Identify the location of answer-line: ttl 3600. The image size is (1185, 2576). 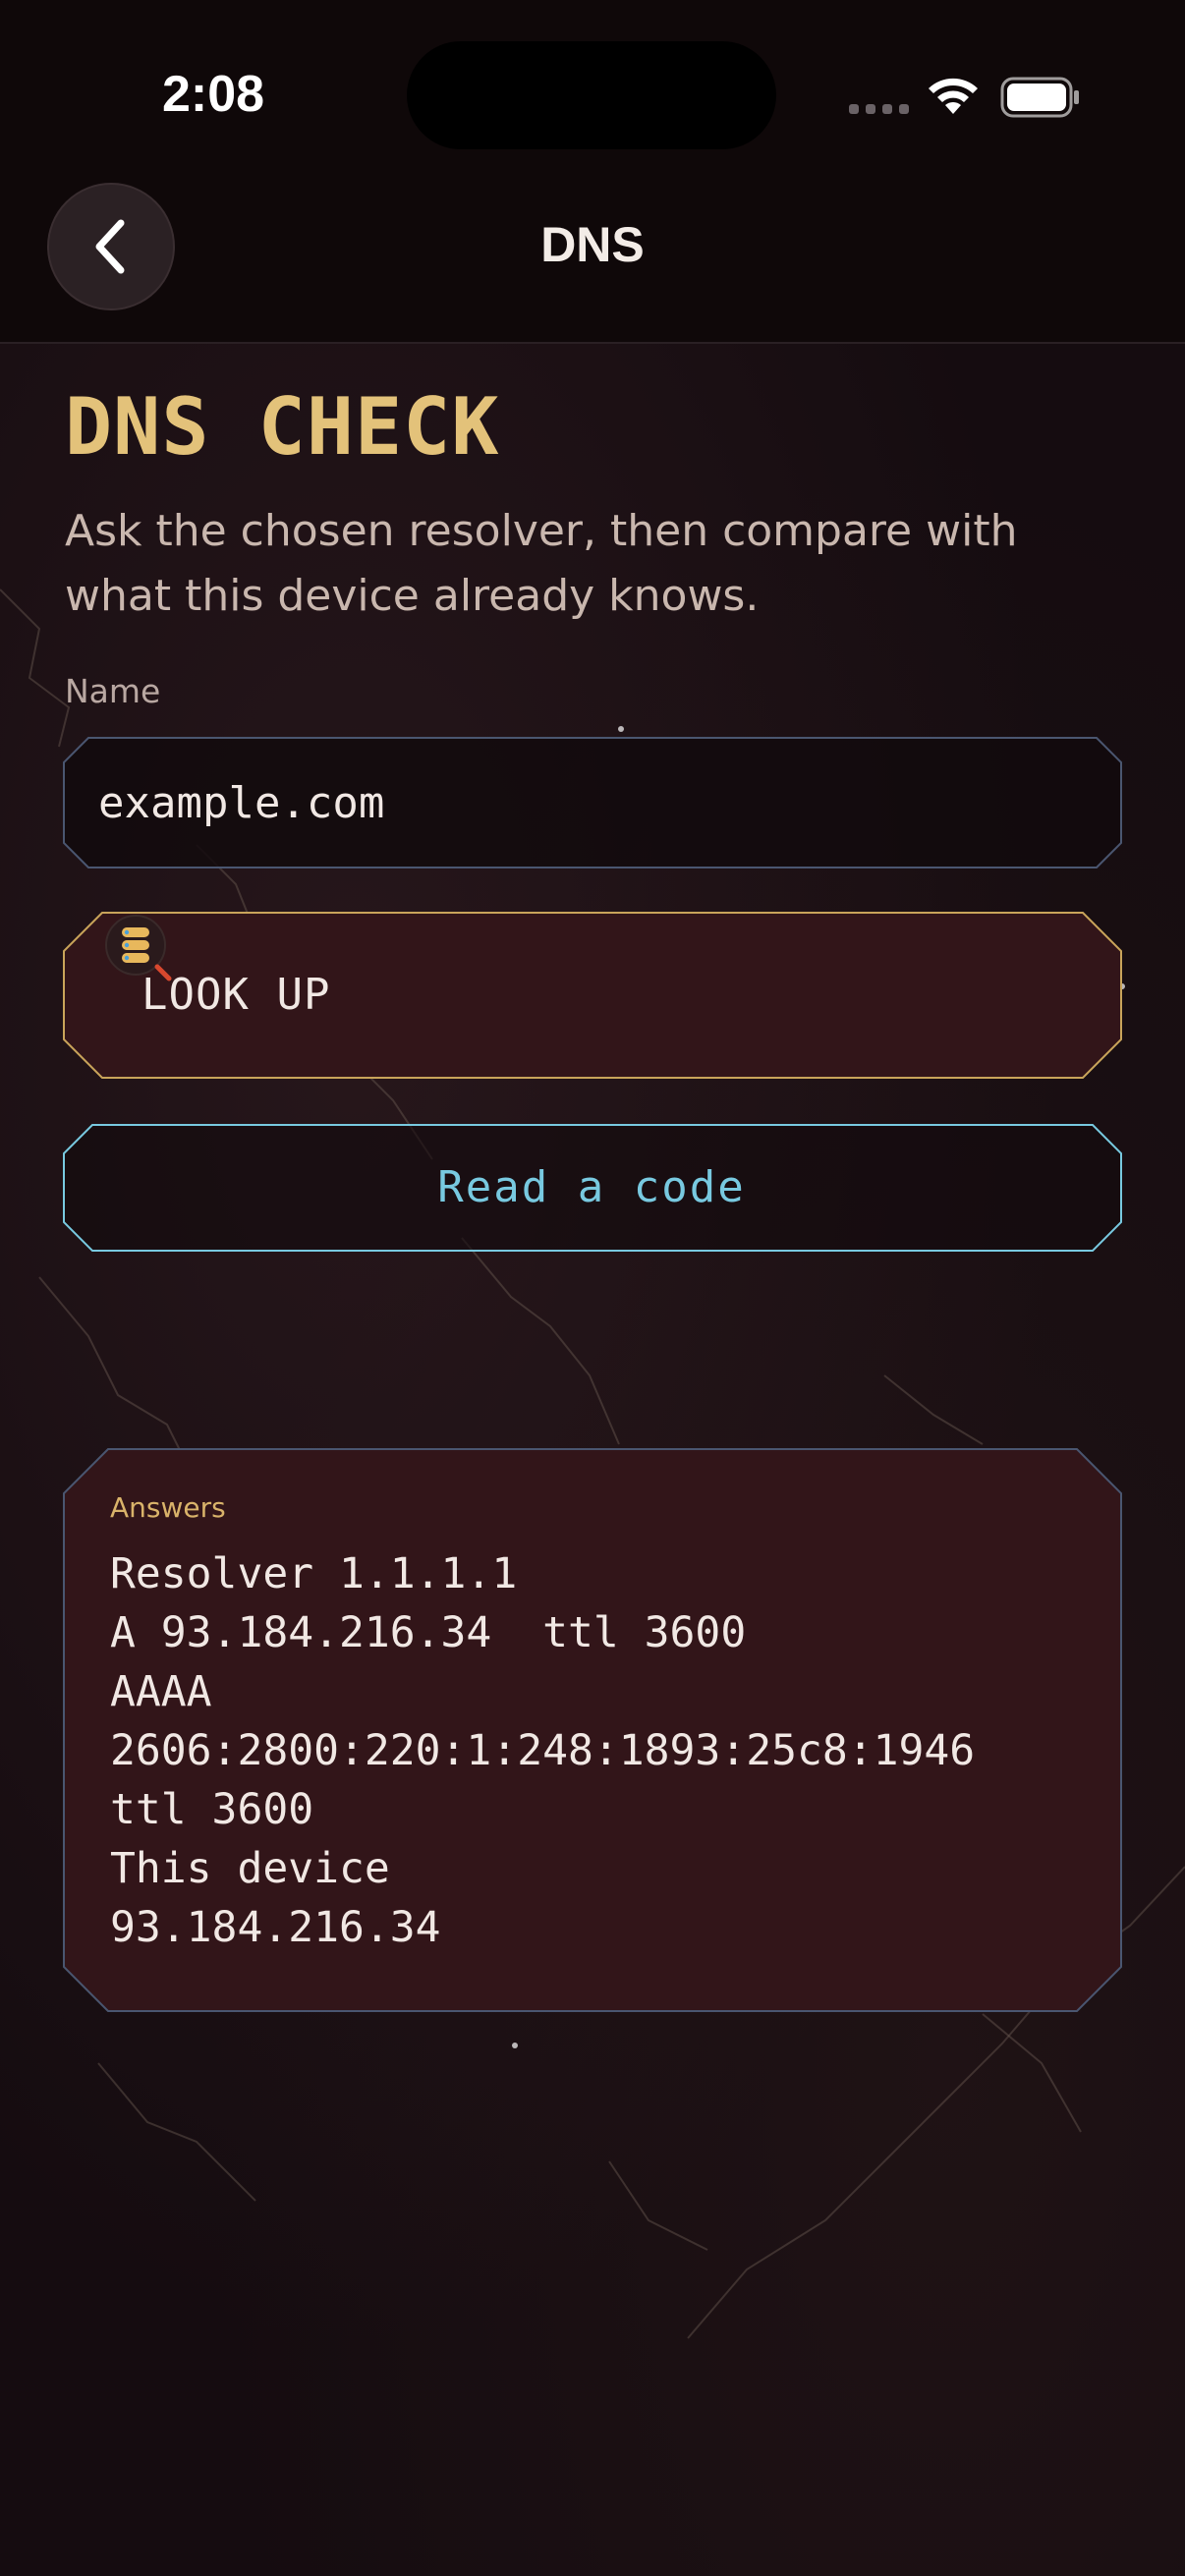
(212, 1809).